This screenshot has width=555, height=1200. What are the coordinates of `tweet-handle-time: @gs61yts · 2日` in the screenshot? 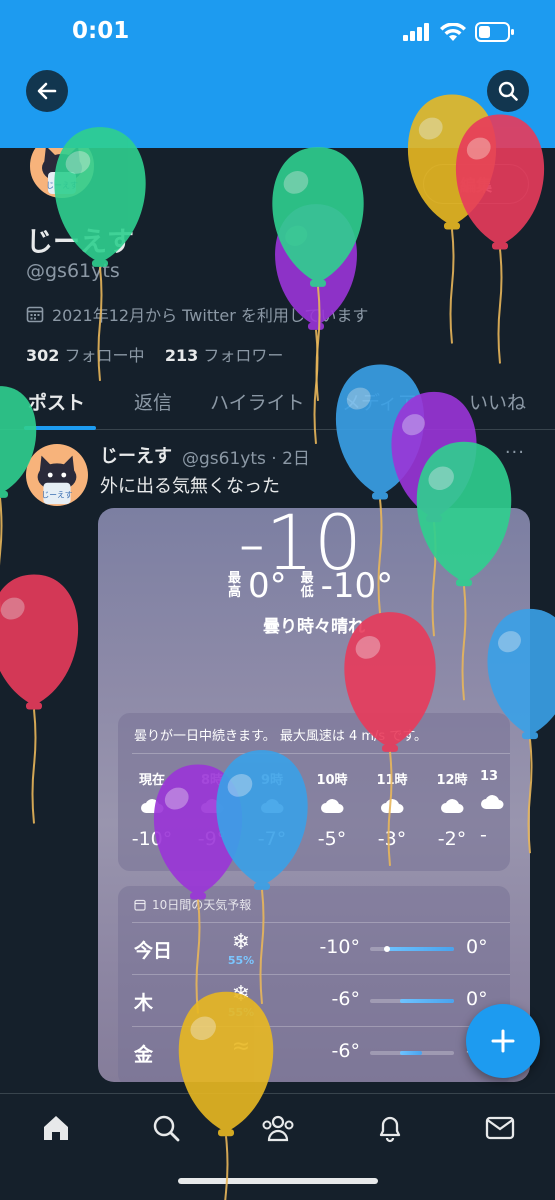 It's located at (246, 459).